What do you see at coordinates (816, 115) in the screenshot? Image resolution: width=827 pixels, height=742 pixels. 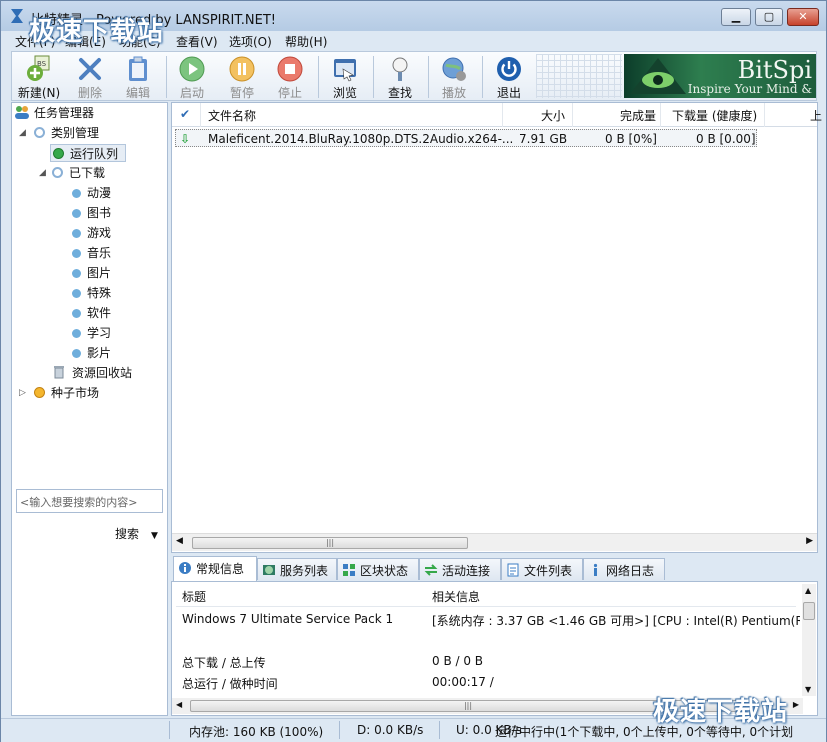 I see `col-upload-header: 上` at bounding box center [816, 115].